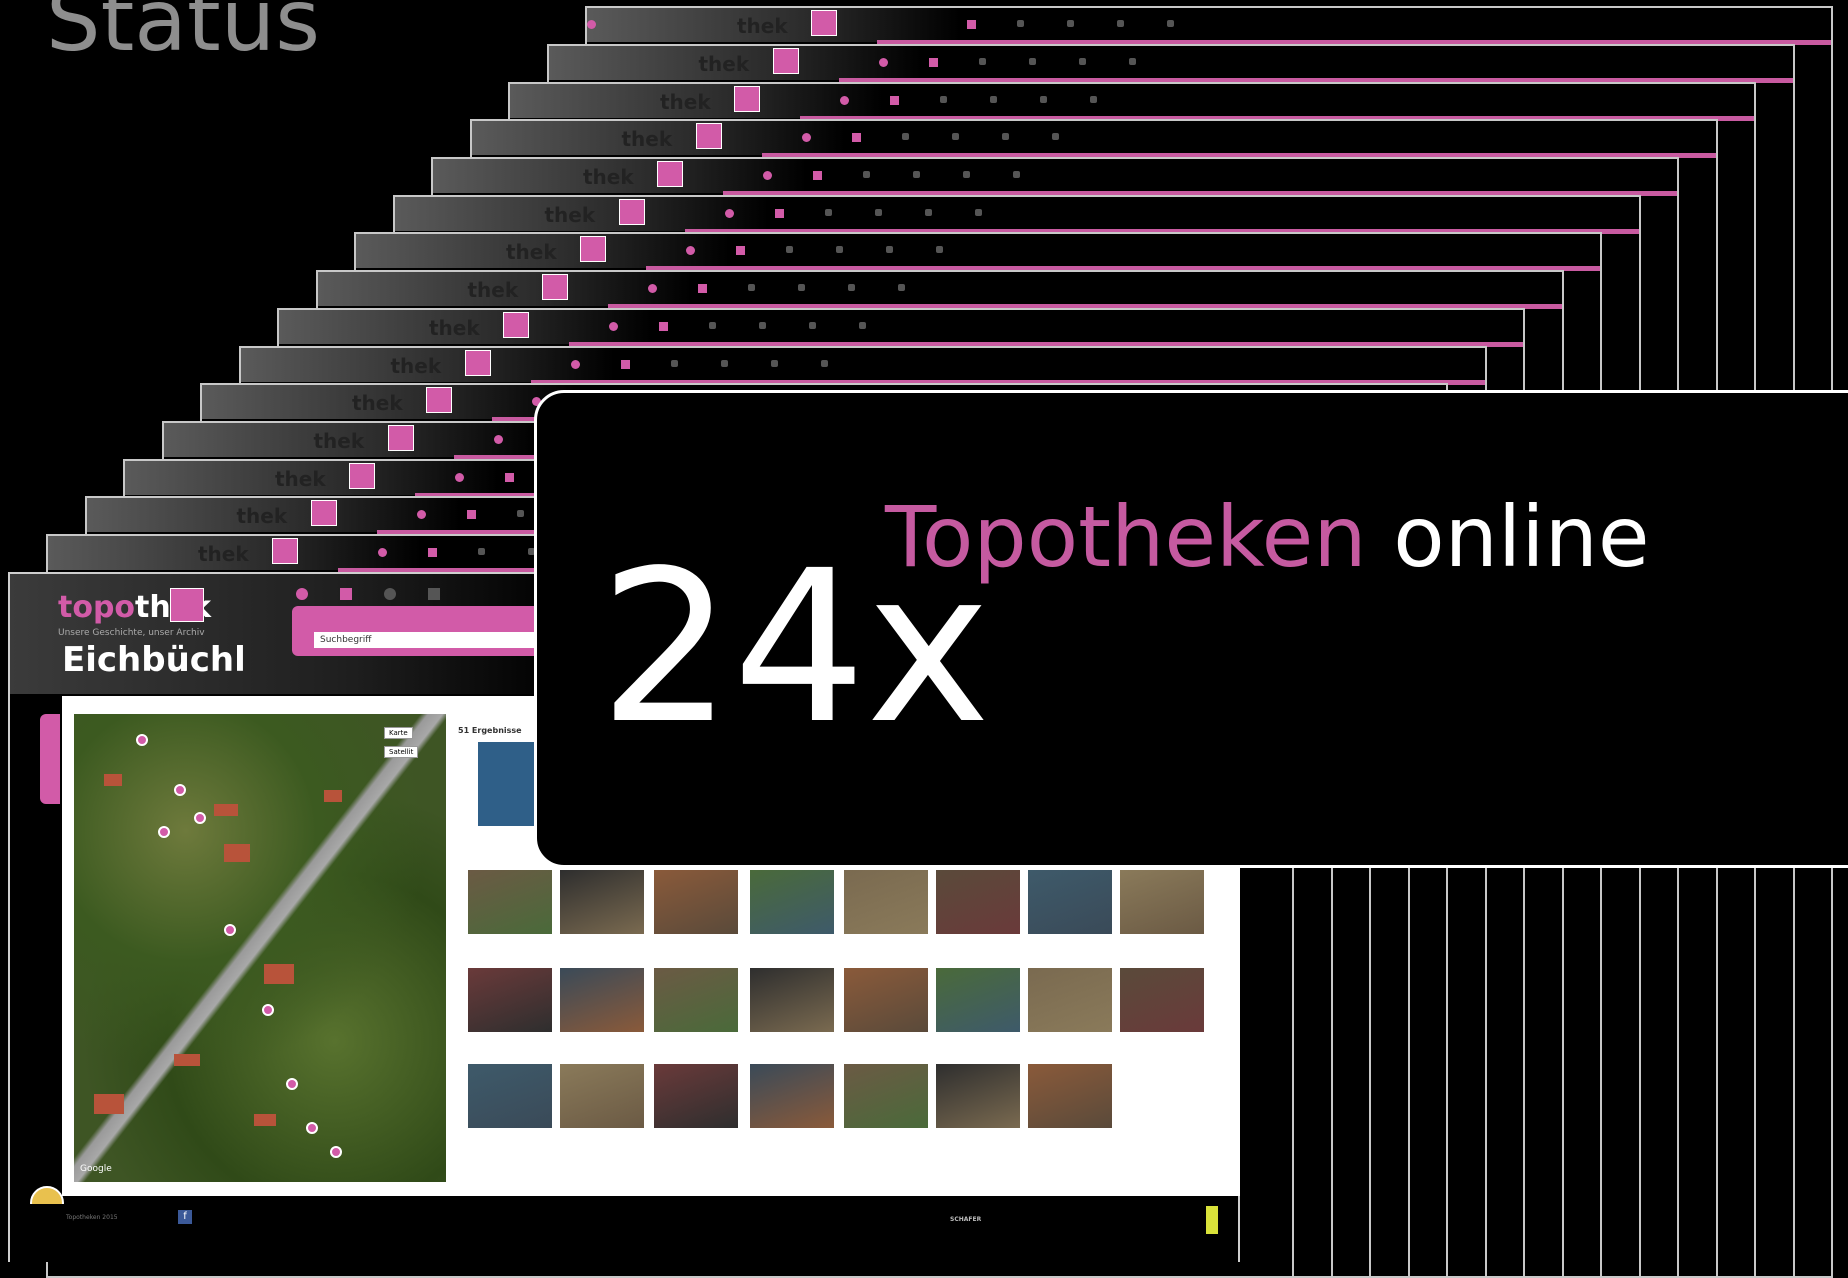 Image resolution: width=1848 pixels, height=1278 pixels. I want to click on map-attribution: Google, so click(96, 1169).